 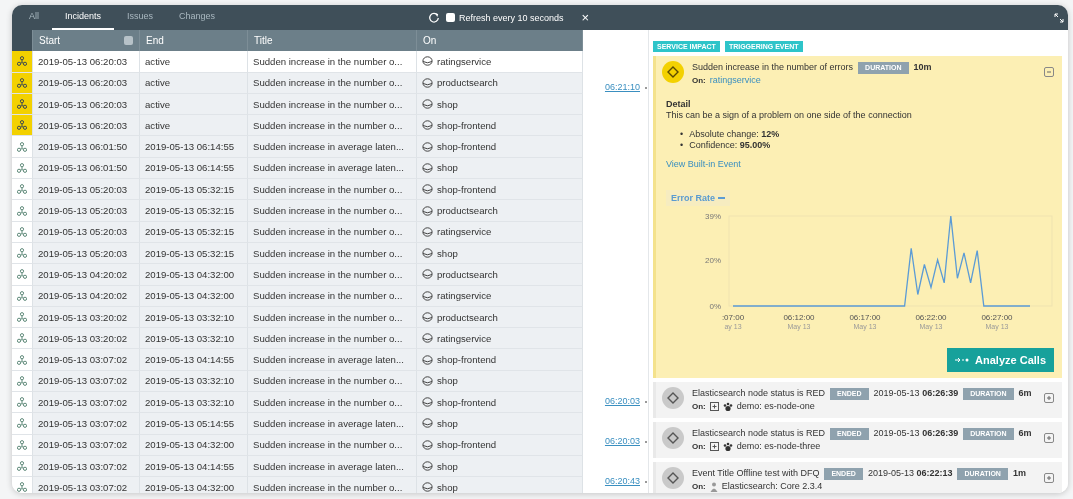 What do you see at coordinates (86, 41) in the screenshot?
I see `column-header: Start` at bounding box center [86, 41].